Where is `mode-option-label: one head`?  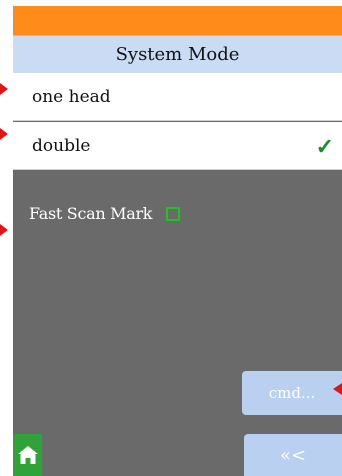 mode-option-label: one head is located at coordinates (71, 96).